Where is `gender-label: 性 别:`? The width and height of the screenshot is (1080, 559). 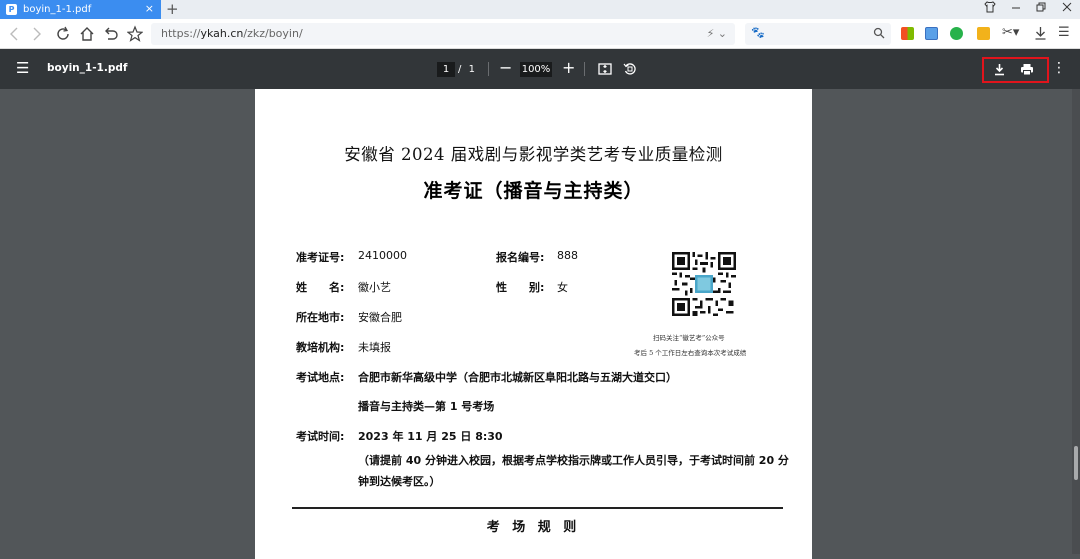 gender-label: 性 别: is located at coordinates (520, 287).